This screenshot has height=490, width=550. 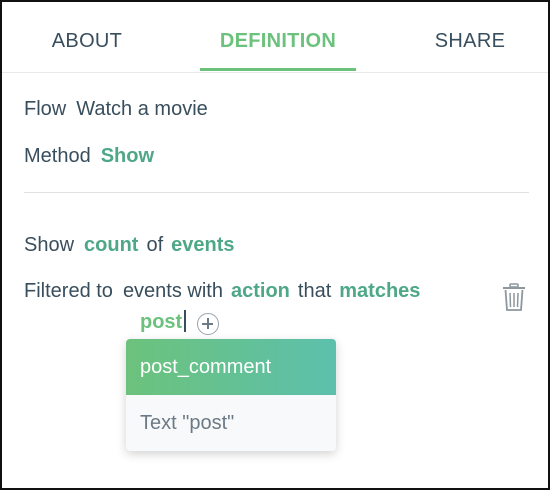 What do you see at coordinates (172, 291) in the screenshot?
I see `filter-subject: events with` at bounding box center [172, 291].